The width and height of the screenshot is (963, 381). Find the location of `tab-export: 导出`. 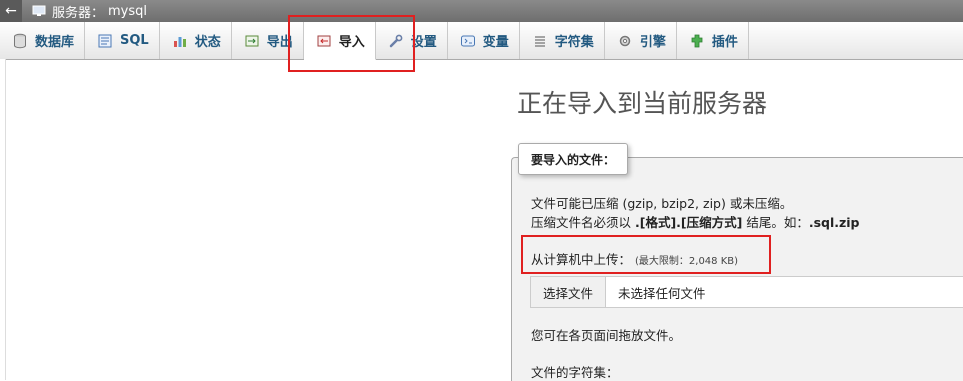

tab-export: 导出 is located at coordinates (268, 40).